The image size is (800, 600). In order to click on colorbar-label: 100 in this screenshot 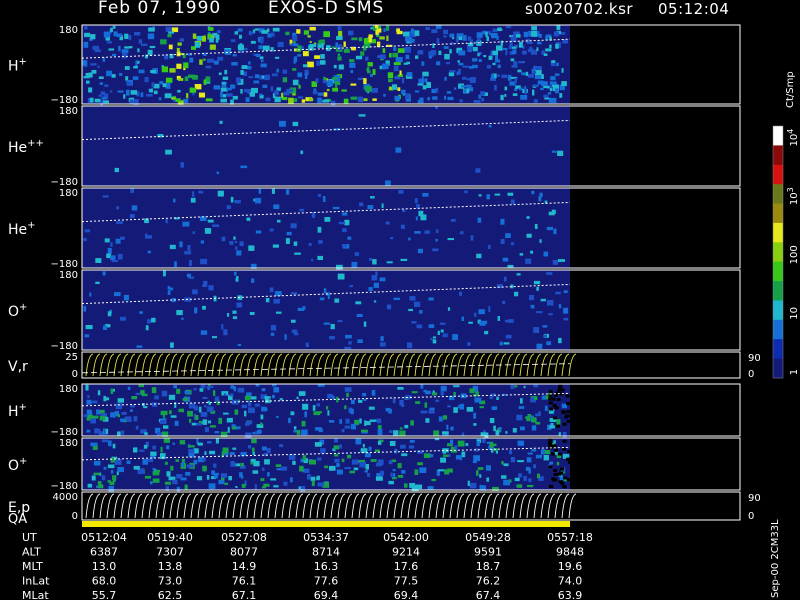, I will do `click(794, 254)`.